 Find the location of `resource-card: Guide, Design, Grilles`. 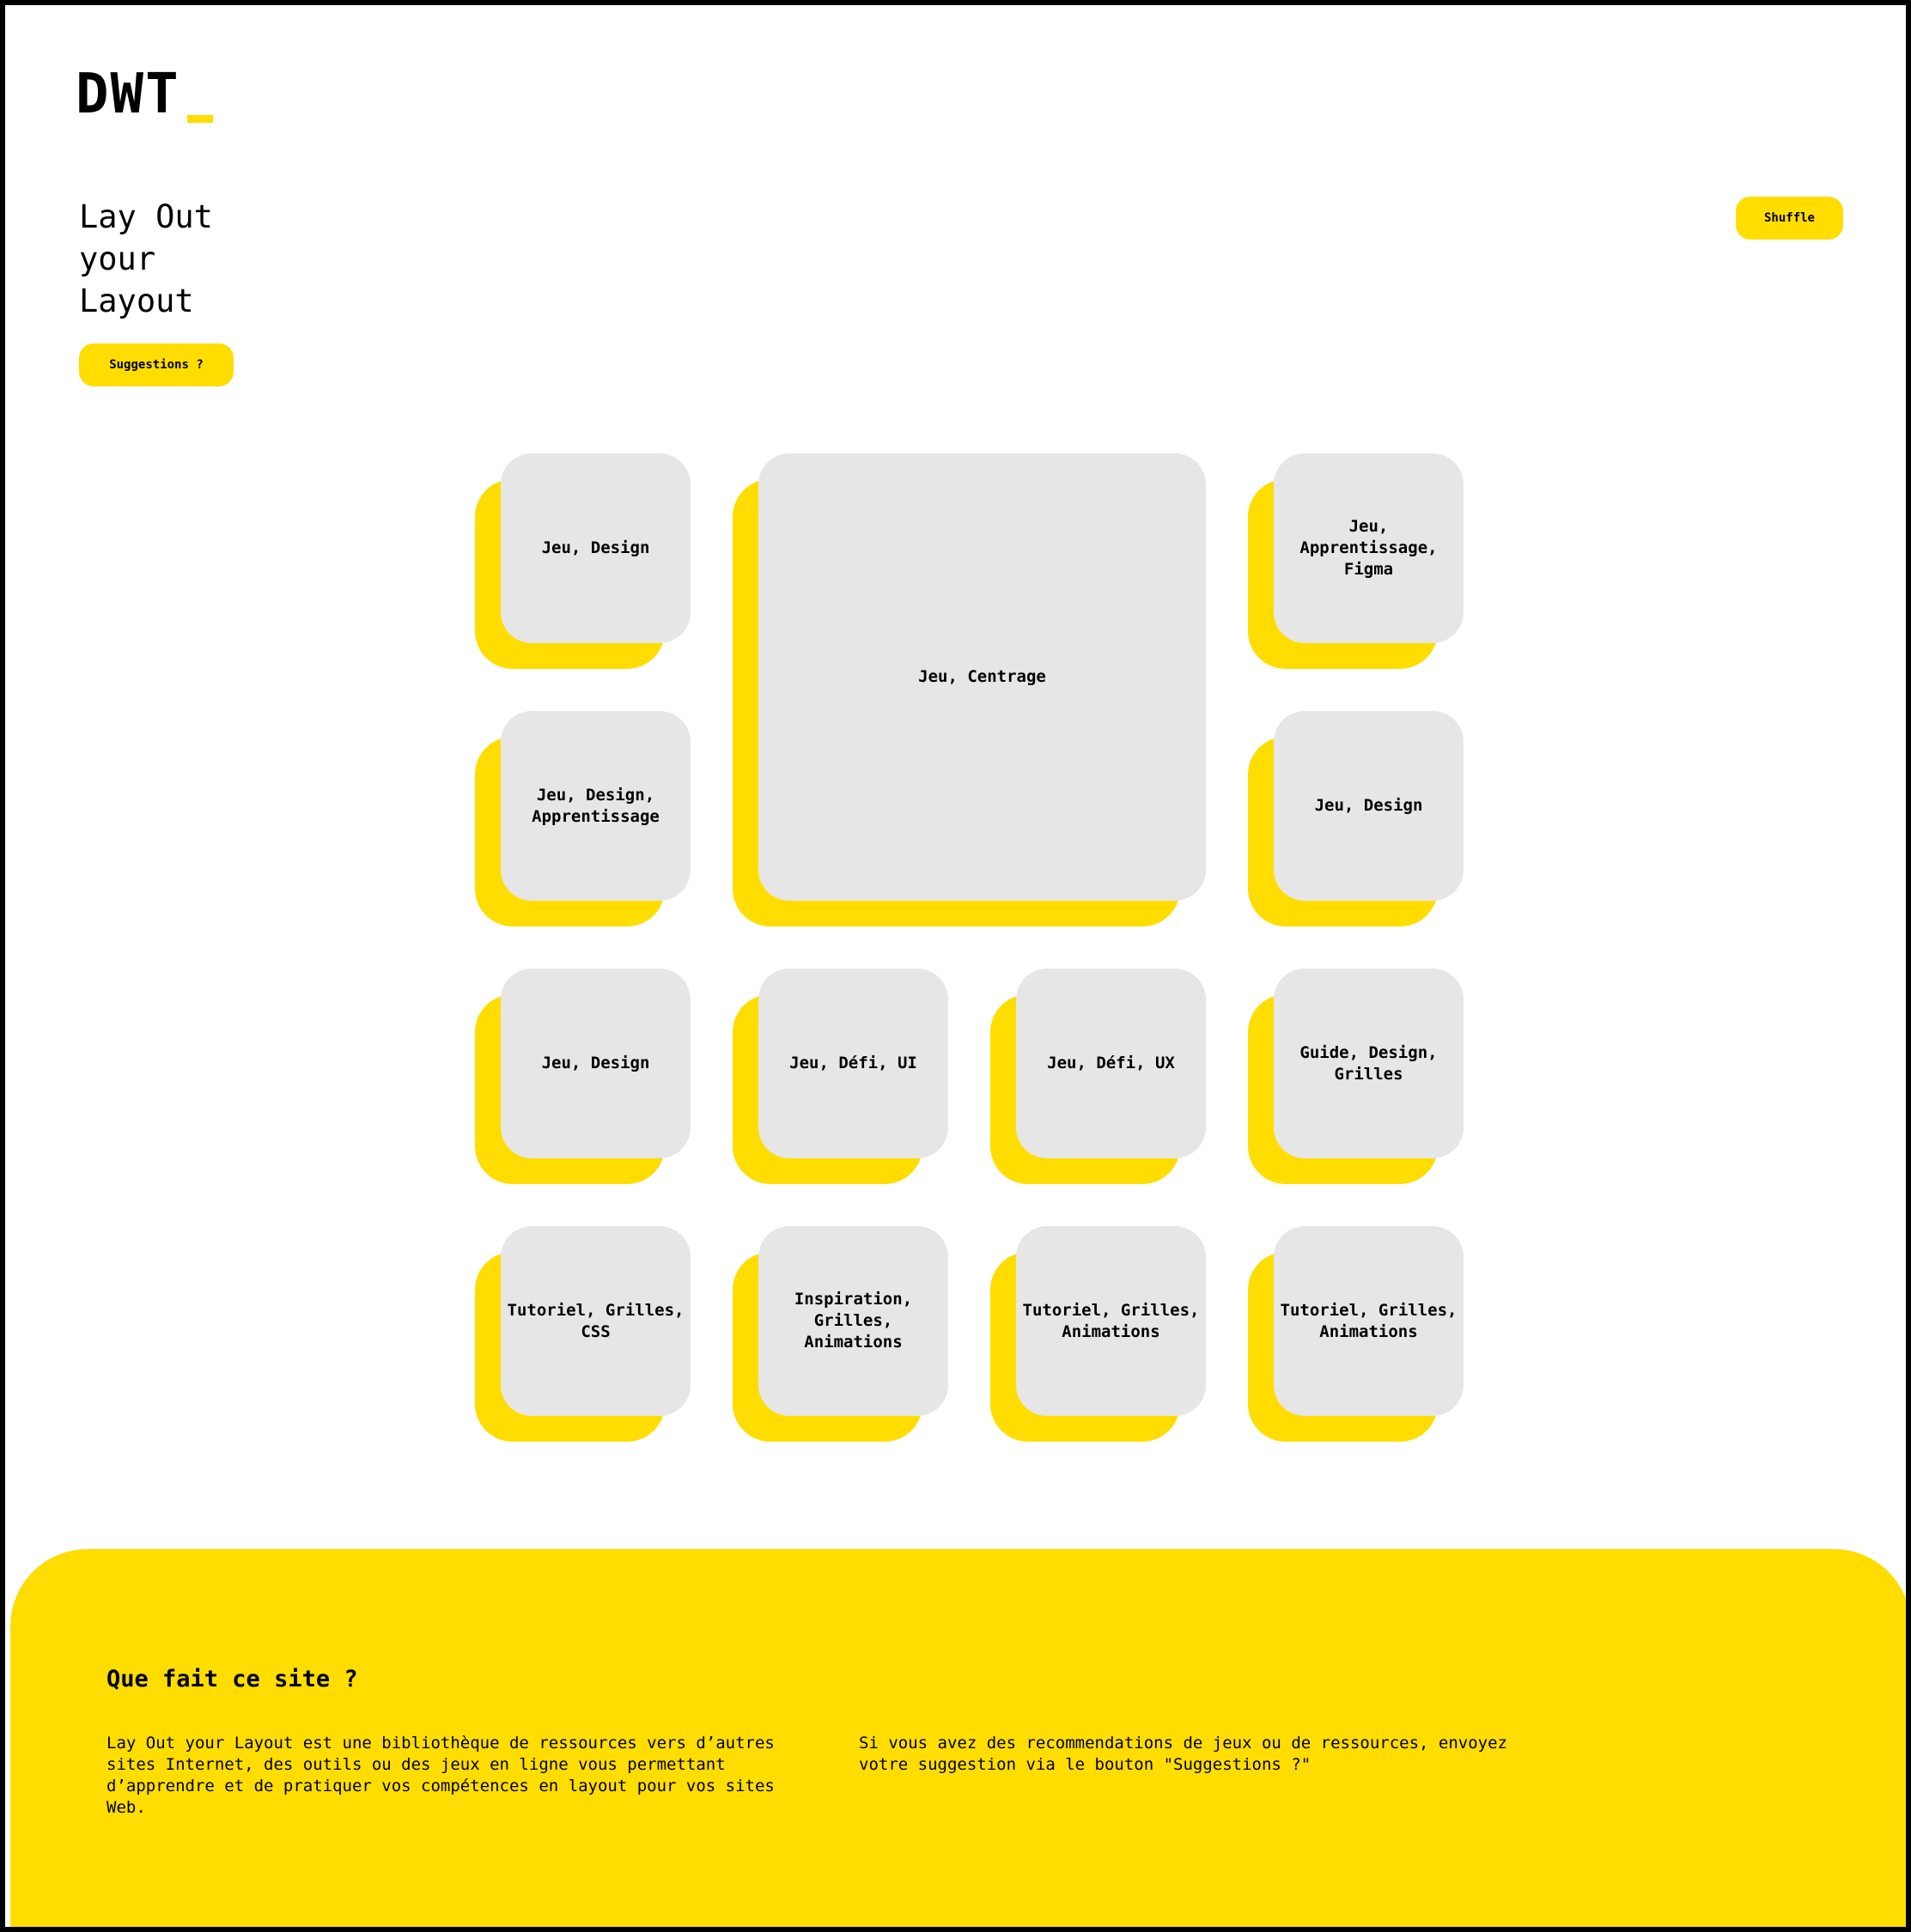

resource-card: Guide, Design, Grilles is located at coordinates (1356, 1076).